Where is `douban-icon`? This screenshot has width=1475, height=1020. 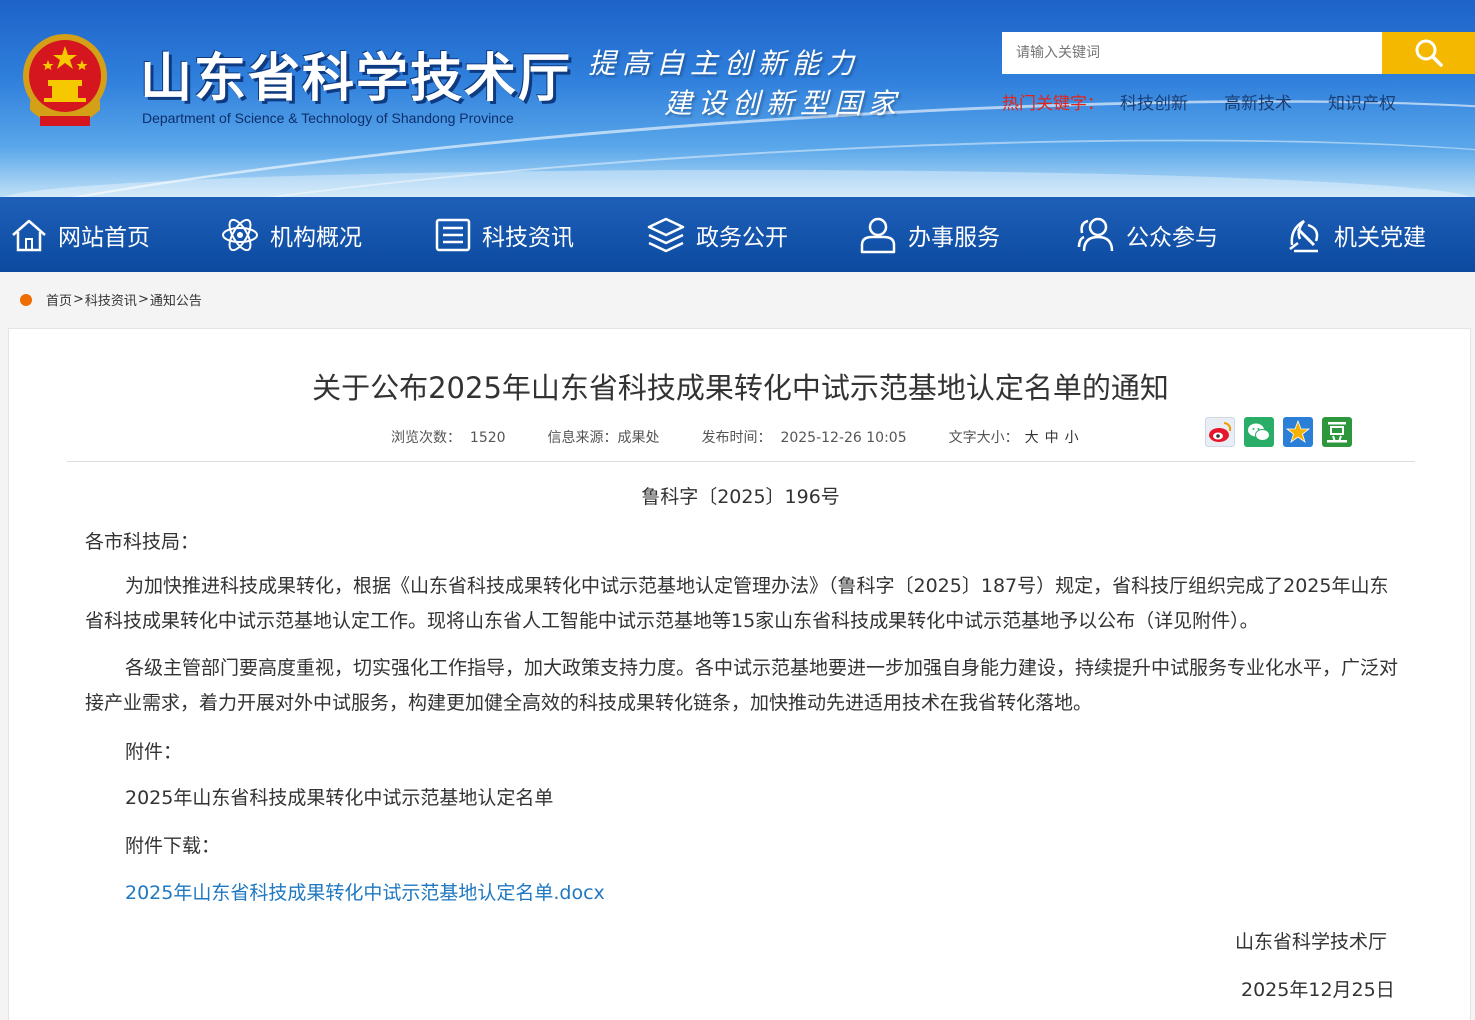
douban-icon is located at coordinates (1337, 432).